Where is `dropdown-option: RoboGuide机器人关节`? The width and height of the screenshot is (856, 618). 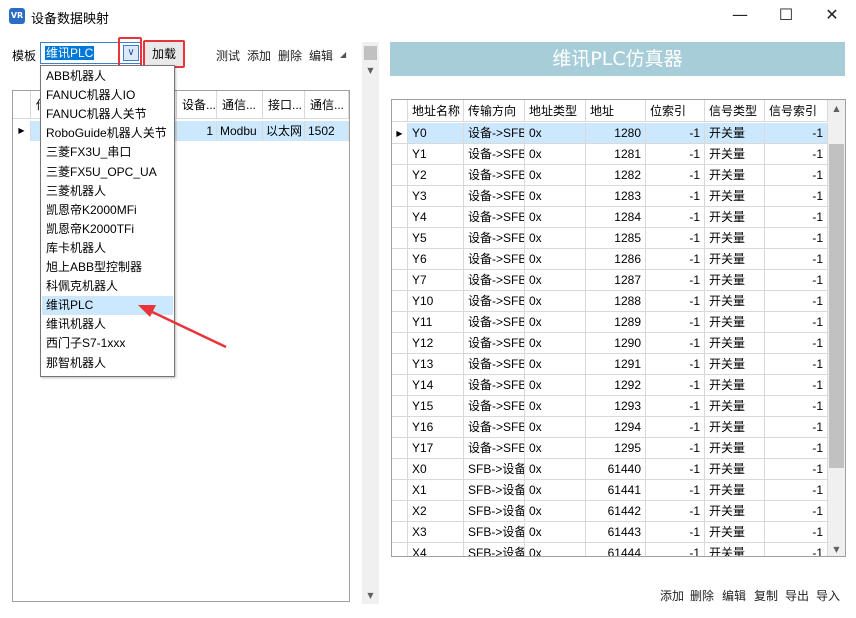 dropdown-option: RoboGuide机器人关节 is located at coordinates (107, 133).